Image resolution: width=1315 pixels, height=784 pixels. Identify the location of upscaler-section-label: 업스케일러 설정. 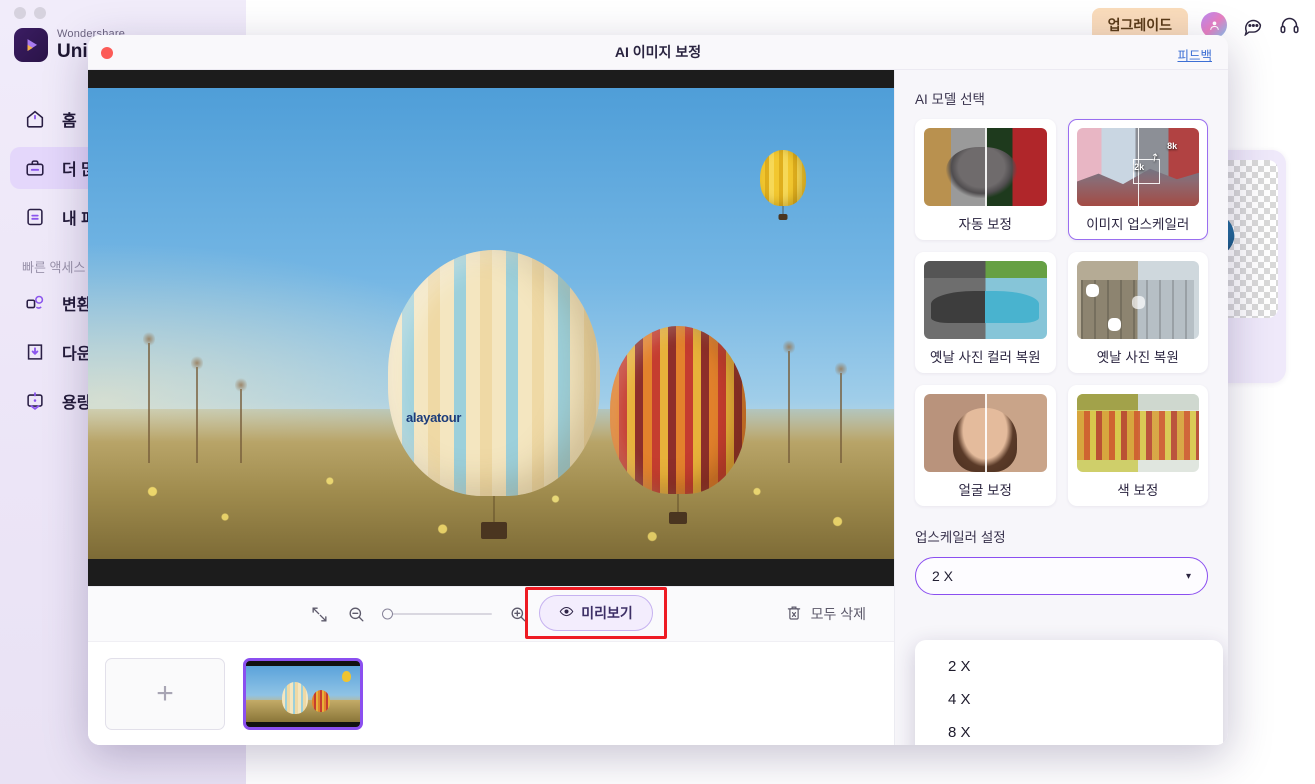
(960, 537).